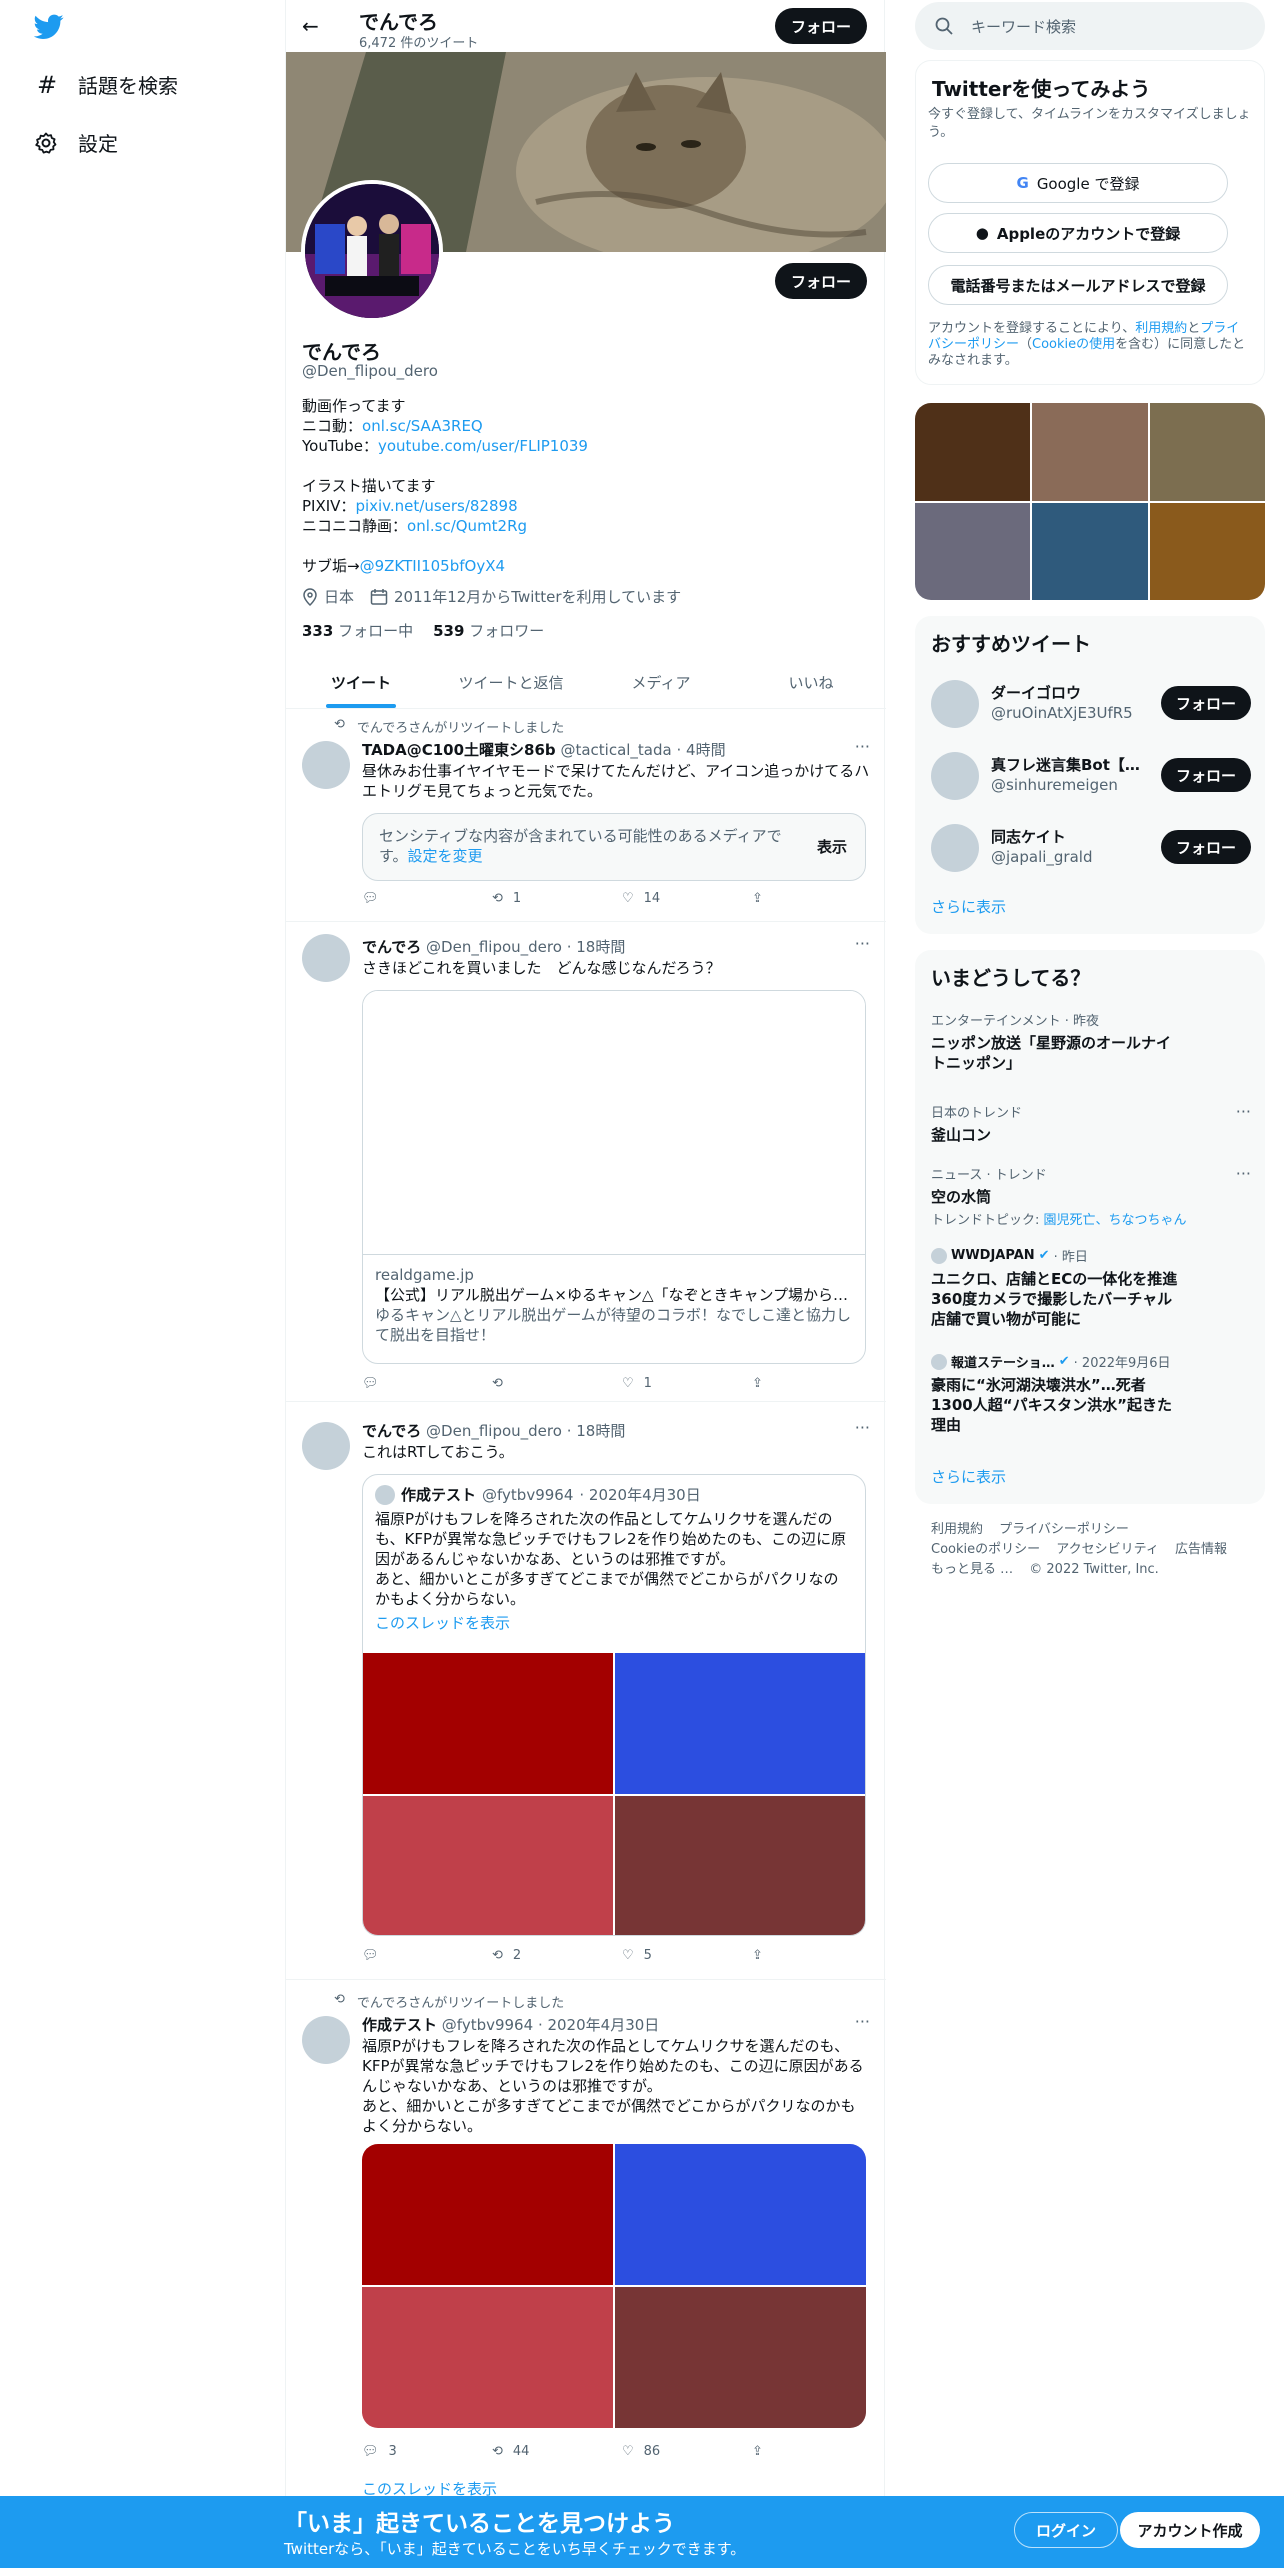 This screenshot has height=2568, width=1284. I want to click on footer-terms-link: 利用規約, so click(957, 1529).